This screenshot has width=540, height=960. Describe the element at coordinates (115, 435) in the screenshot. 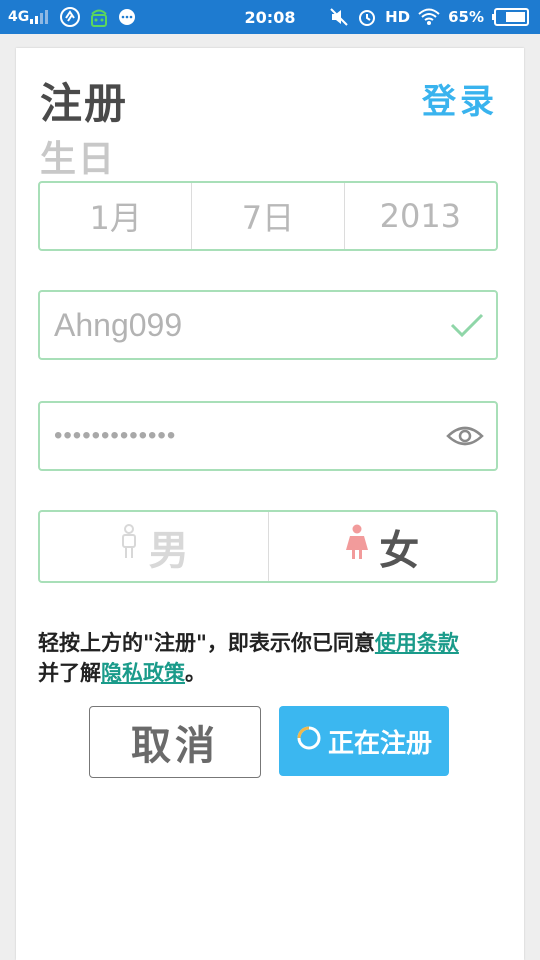

I see `password-value: •••••••••••••` at that location.